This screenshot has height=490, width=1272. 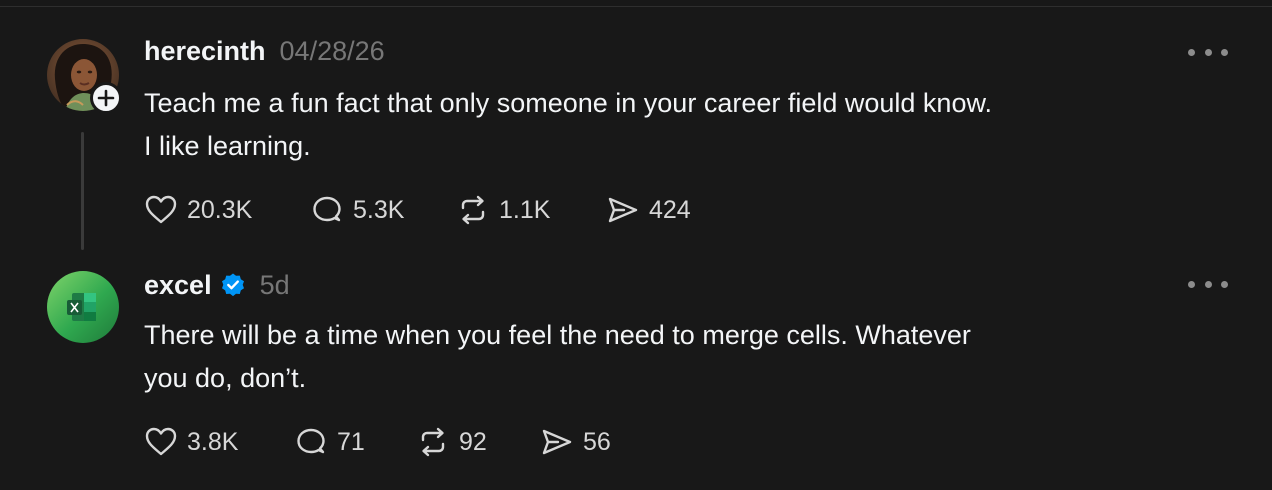 What do you see at coordinates (220, 209) in the screenshot?
I see `like-count: 20.3K` at bounding box center [220, 209].